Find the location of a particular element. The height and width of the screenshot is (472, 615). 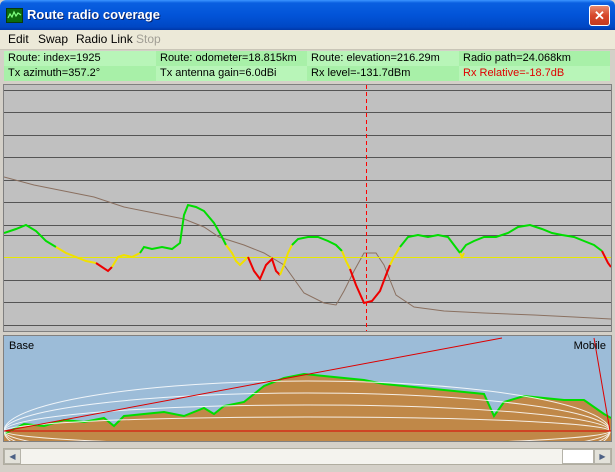

status-rx-level: Rx level=-131.7dBm is located at coordinates (383, 73).